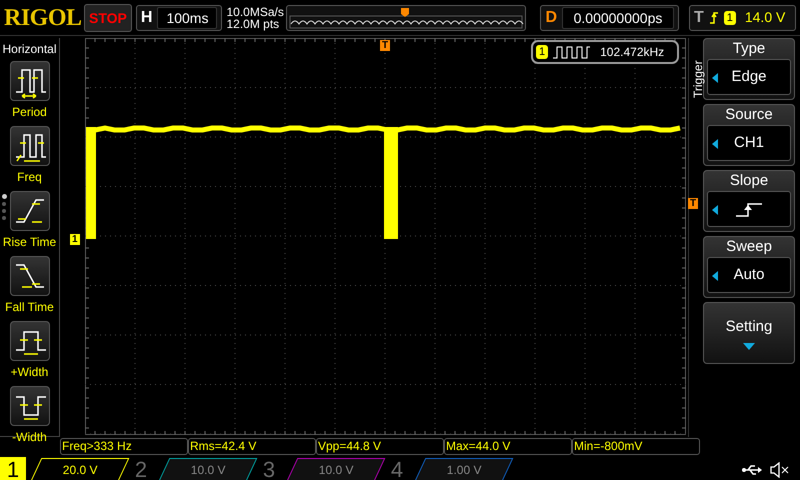 Image resolution: width=800 pixels, height=480 pixels. Describe the element at coordinates (749, 247) in the screenshot. I see `softkey-label: Sweep` at that location.